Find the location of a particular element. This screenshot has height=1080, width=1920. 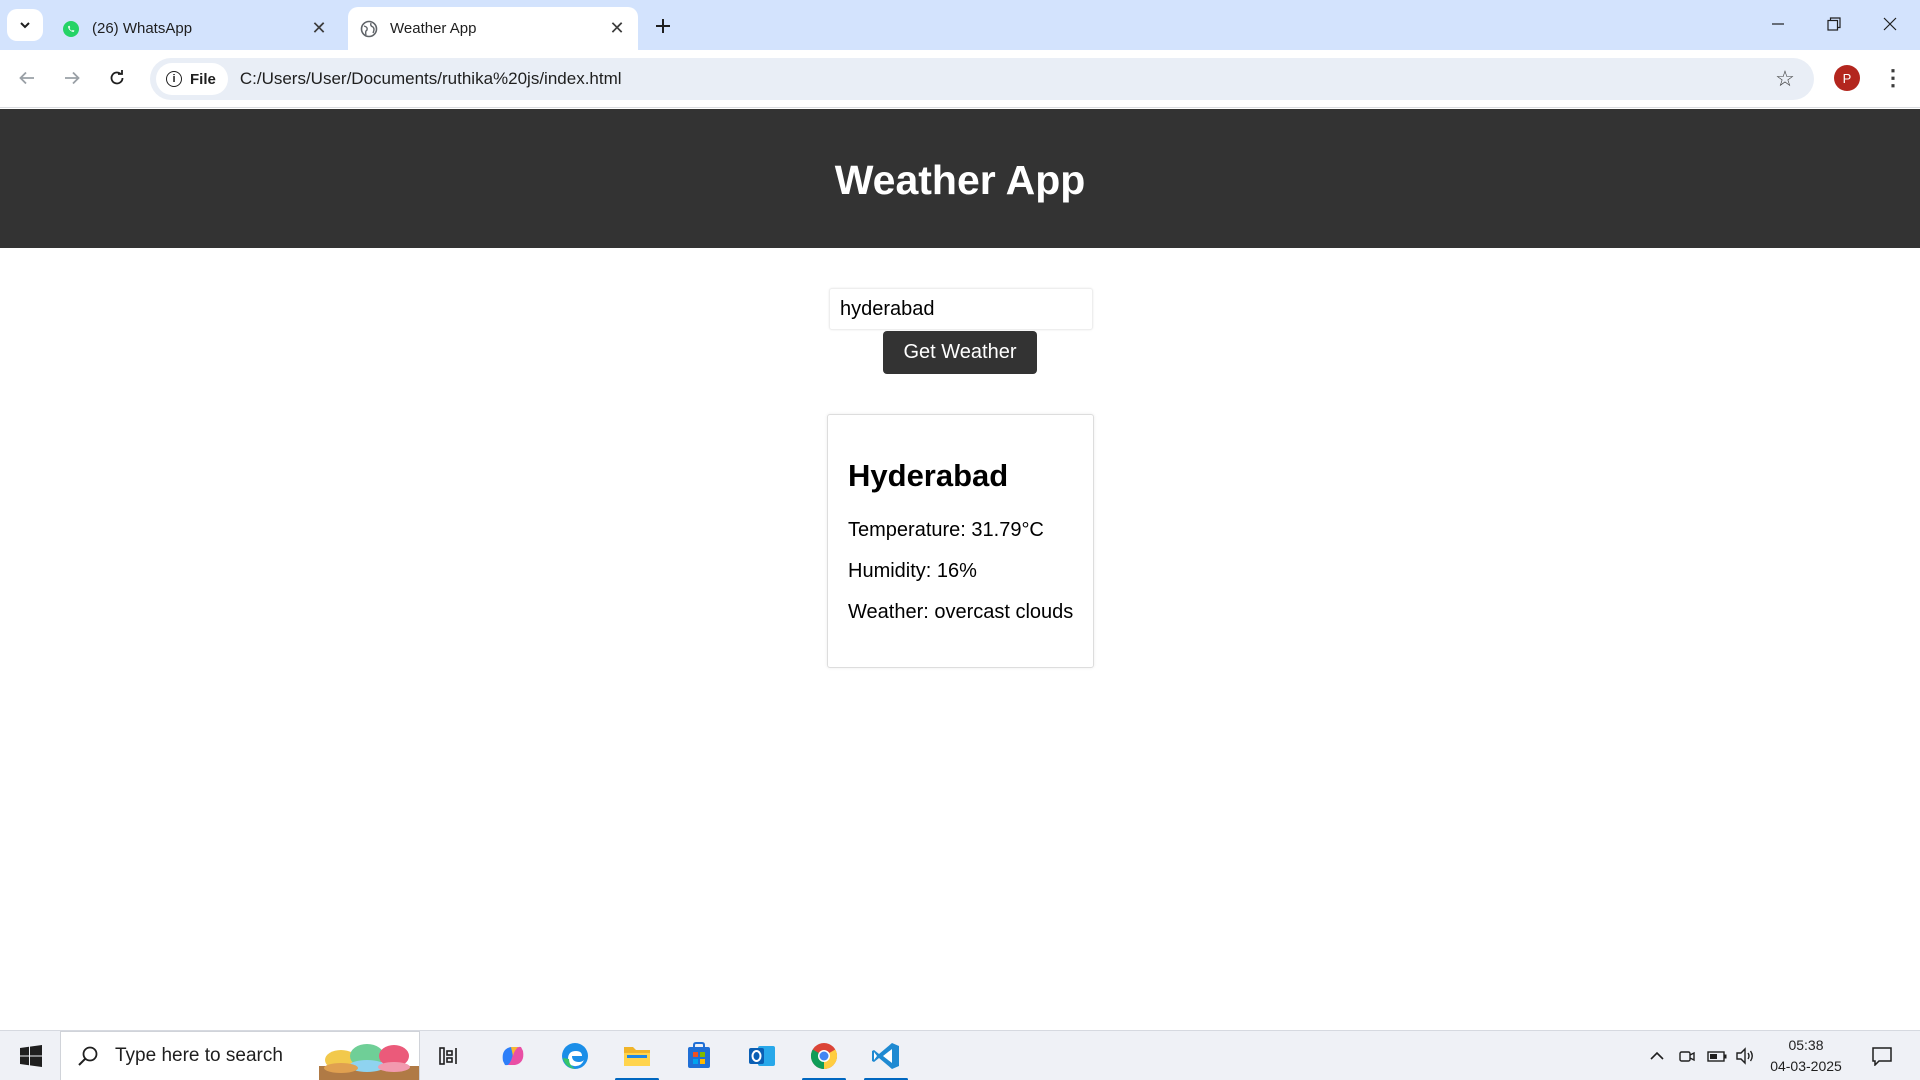

more-options-icon: ⋮ is located at coordinates (1893, 78).